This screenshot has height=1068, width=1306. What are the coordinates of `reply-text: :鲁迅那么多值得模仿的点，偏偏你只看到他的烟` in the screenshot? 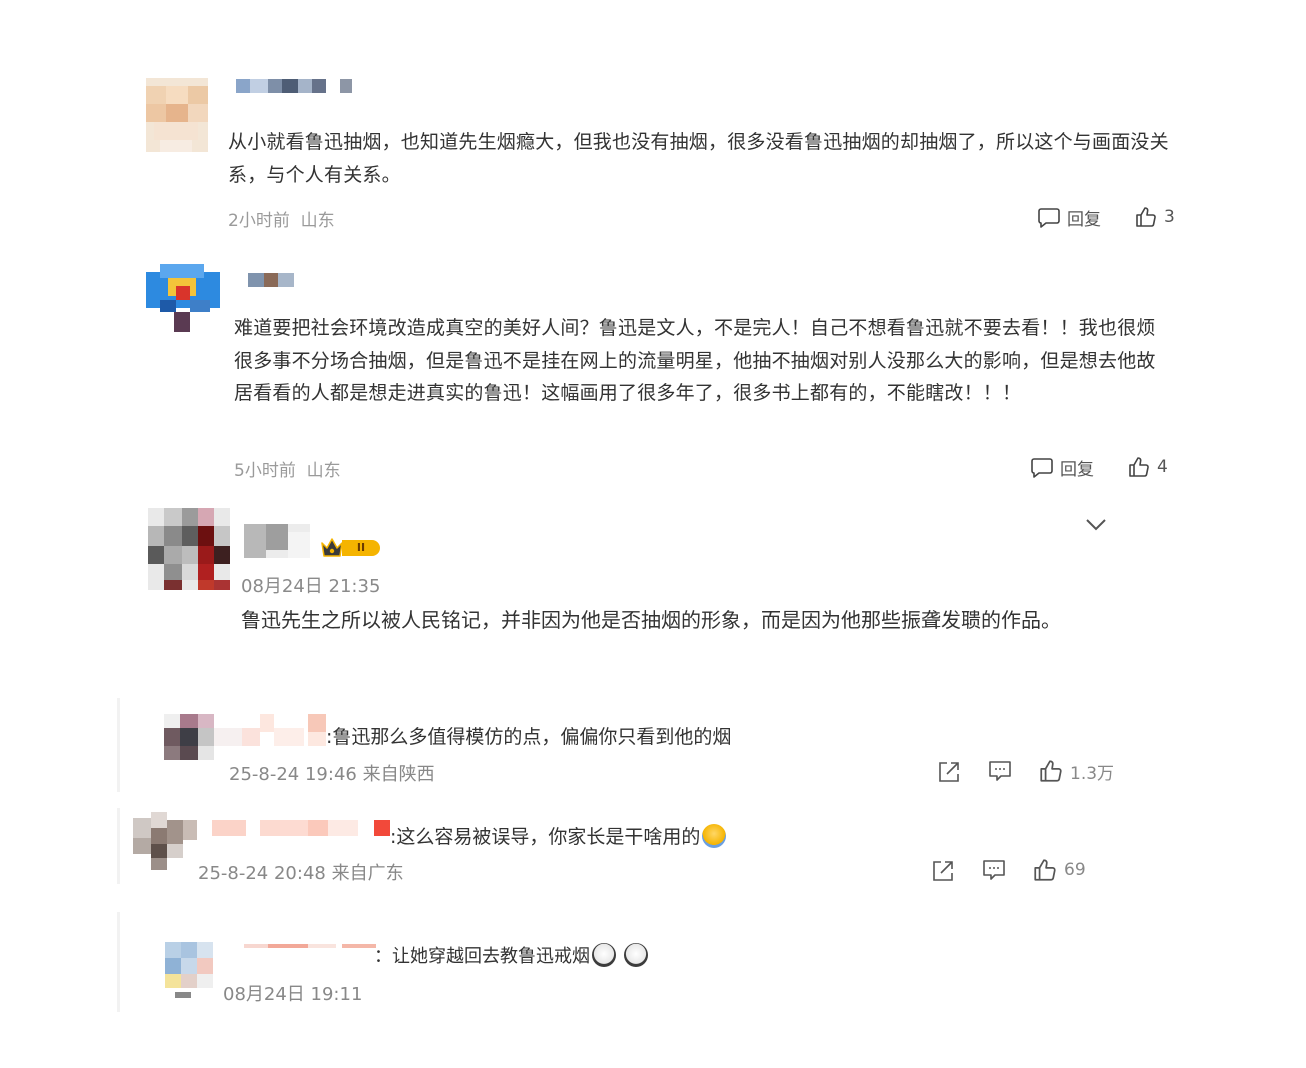 It's located at (529, 737).